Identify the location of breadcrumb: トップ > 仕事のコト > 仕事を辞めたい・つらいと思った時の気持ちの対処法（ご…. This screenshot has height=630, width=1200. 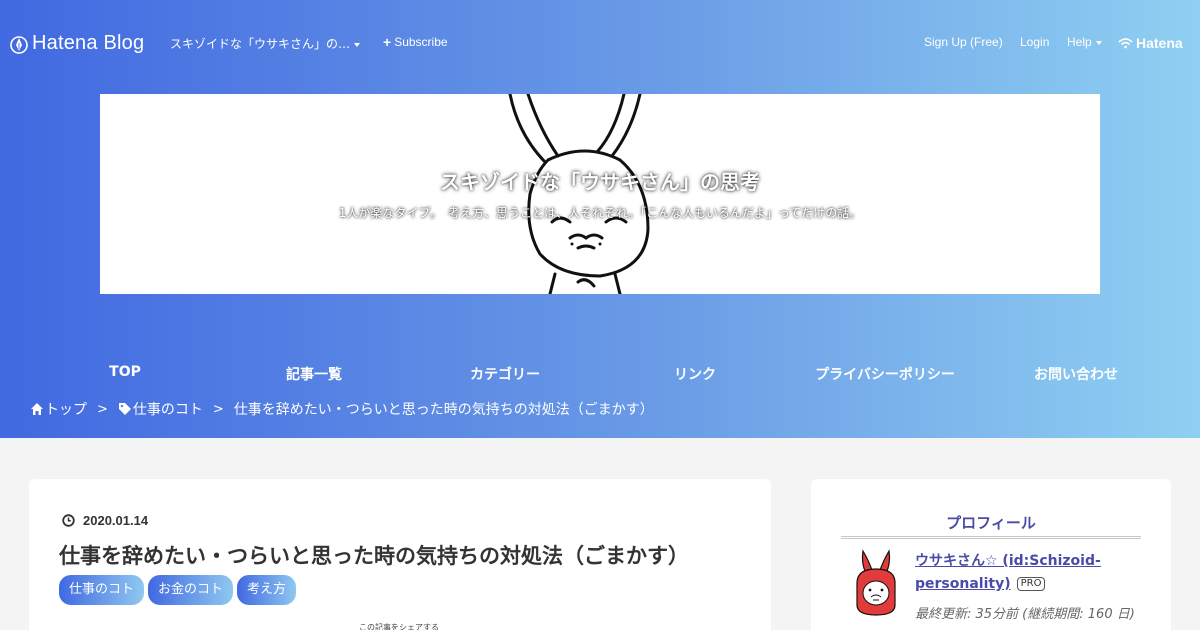
(342, 409).